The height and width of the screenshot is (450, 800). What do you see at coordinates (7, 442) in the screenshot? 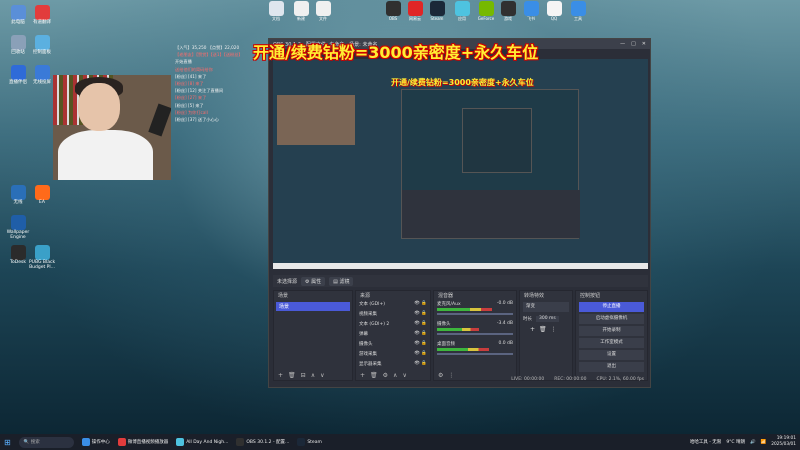
I see `start-button: ⊞` at bounding box center [7, 442].